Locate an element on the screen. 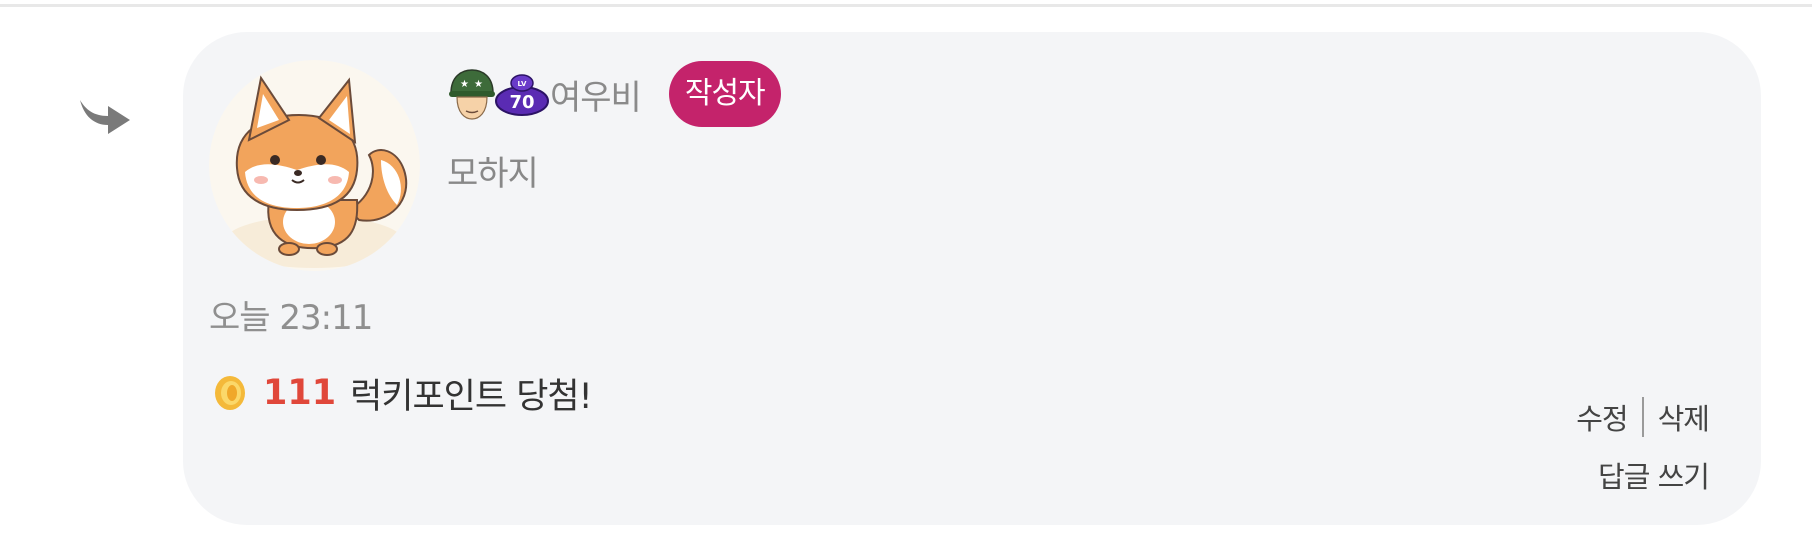  author-badge: 작성자 is located at coordinates (724, 94).